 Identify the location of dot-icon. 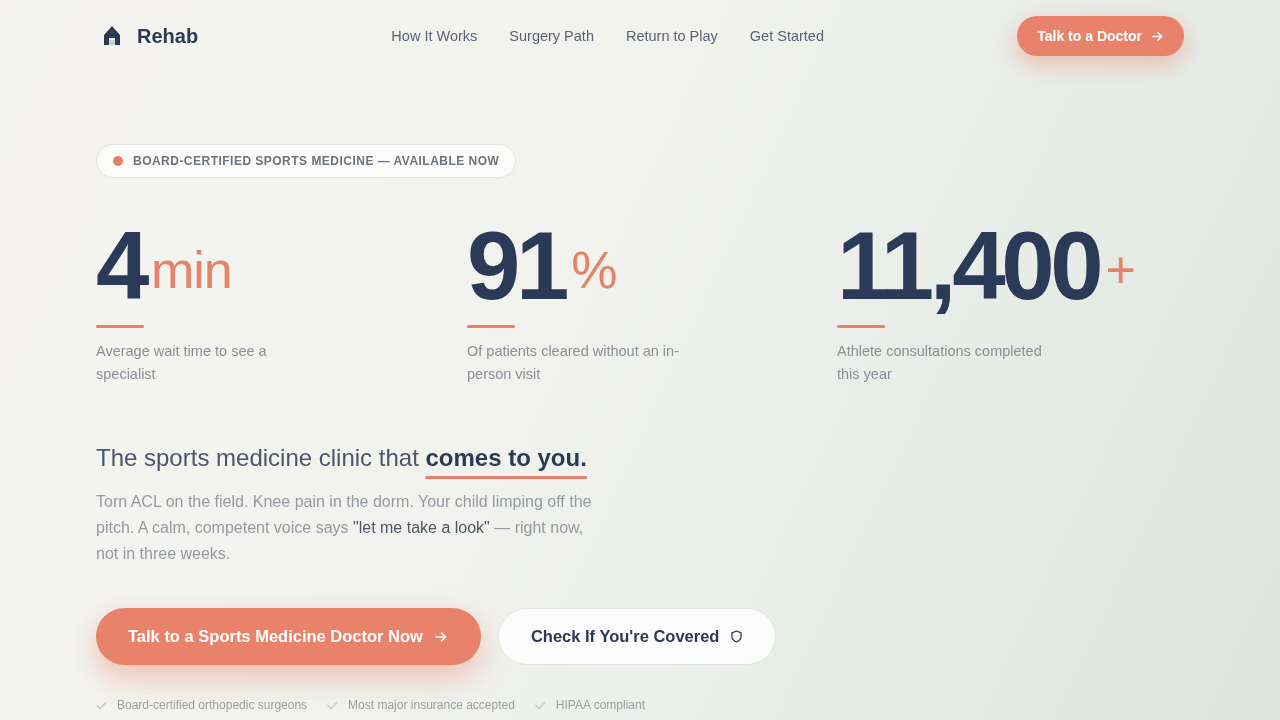
(118, 161).